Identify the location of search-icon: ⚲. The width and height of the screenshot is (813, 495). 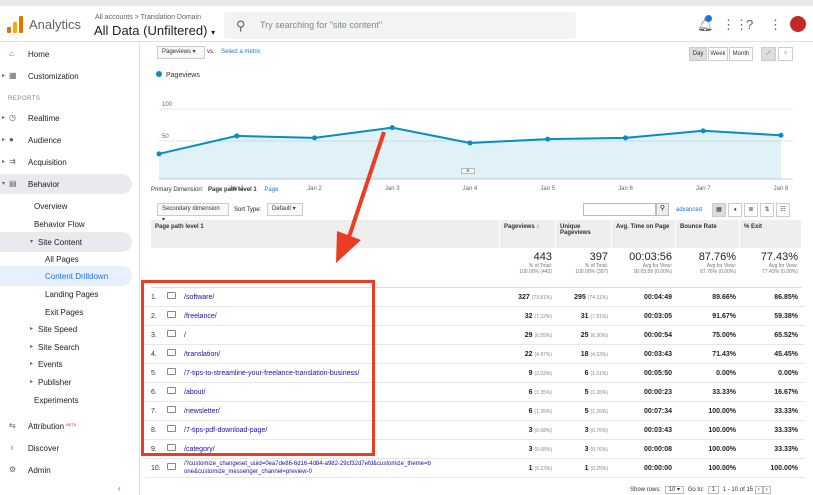
(662, 209).